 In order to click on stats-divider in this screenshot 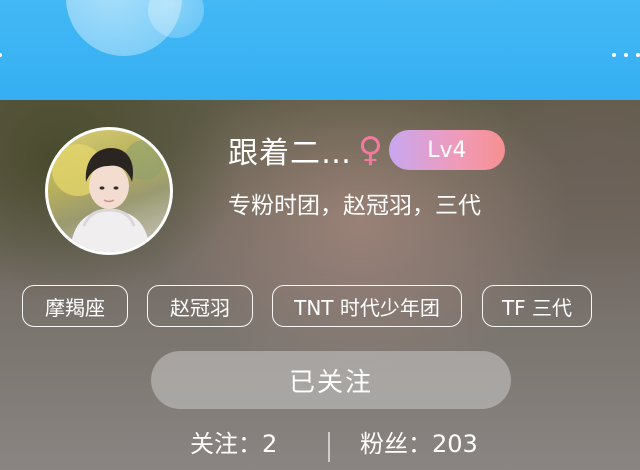, I will do `click(329, 447)`.